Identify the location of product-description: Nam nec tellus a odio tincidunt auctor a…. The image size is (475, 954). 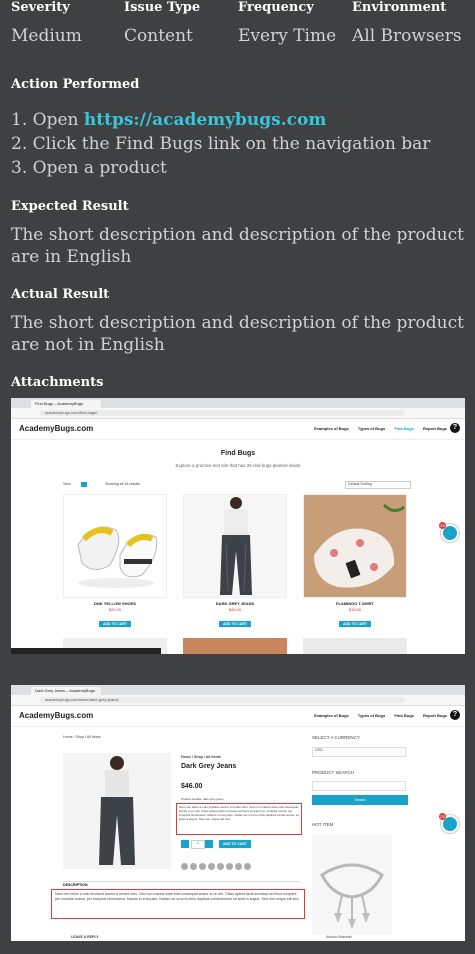
(177, 896).